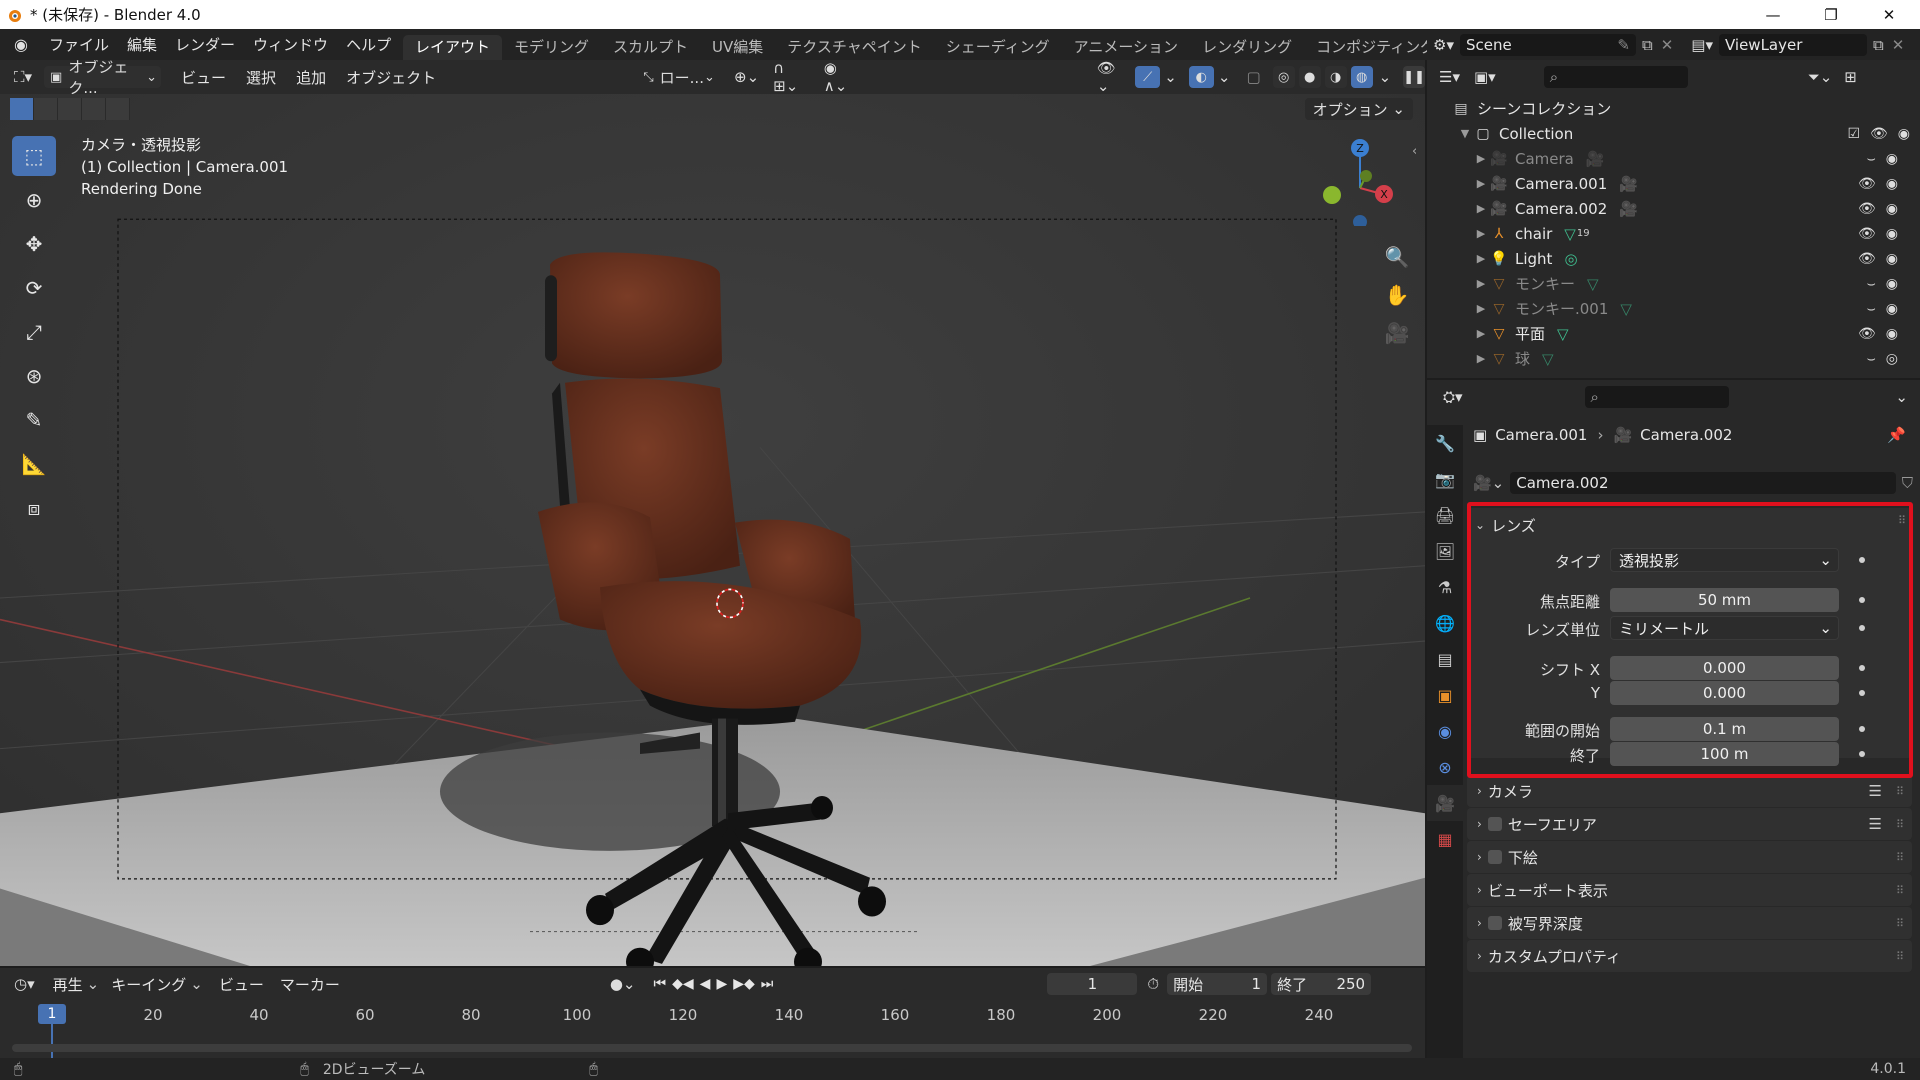 Image resolution: width=1920 pixels, height=1080 pixels. I want to click on outliner-item-row: ▶ 💡 Light ◎ 👁 ◉, so click(1696, 258).